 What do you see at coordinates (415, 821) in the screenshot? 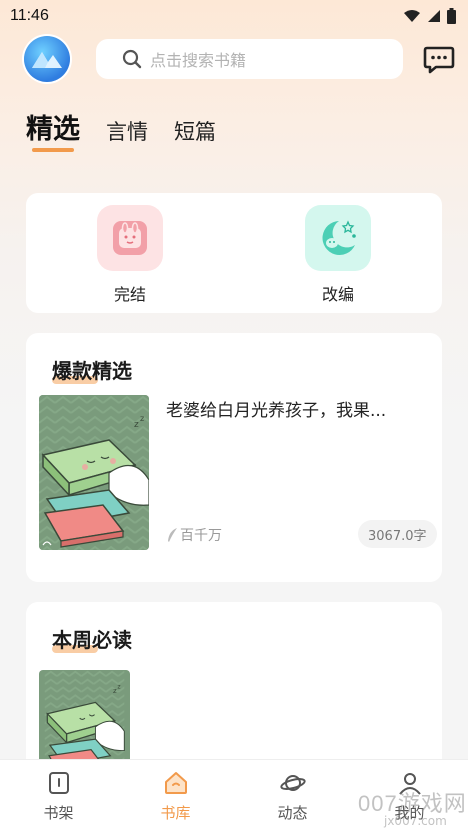
I see `watermark-url: jx007.com` at bounding box center [415, 821].